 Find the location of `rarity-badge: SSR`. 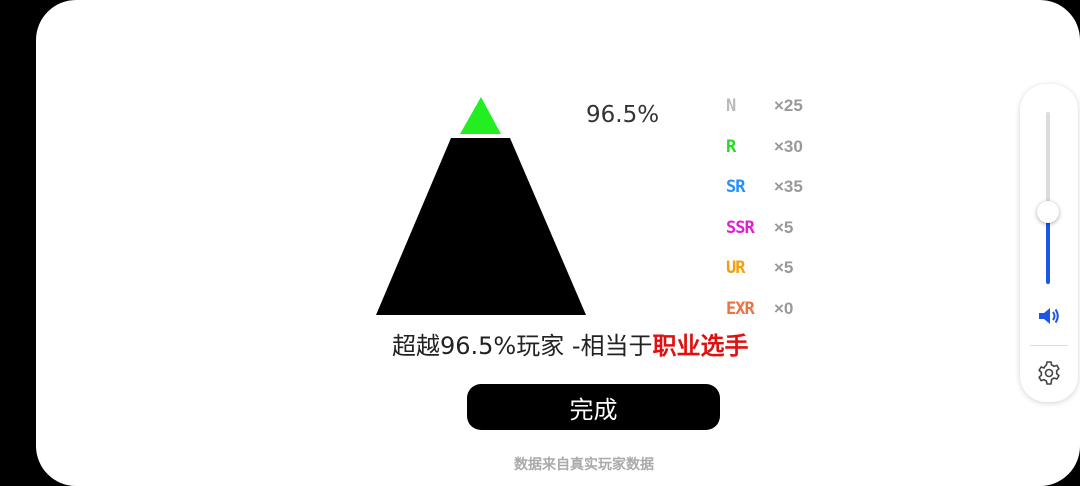

rarity-badge: SSR is located at coordinates (740, 227).